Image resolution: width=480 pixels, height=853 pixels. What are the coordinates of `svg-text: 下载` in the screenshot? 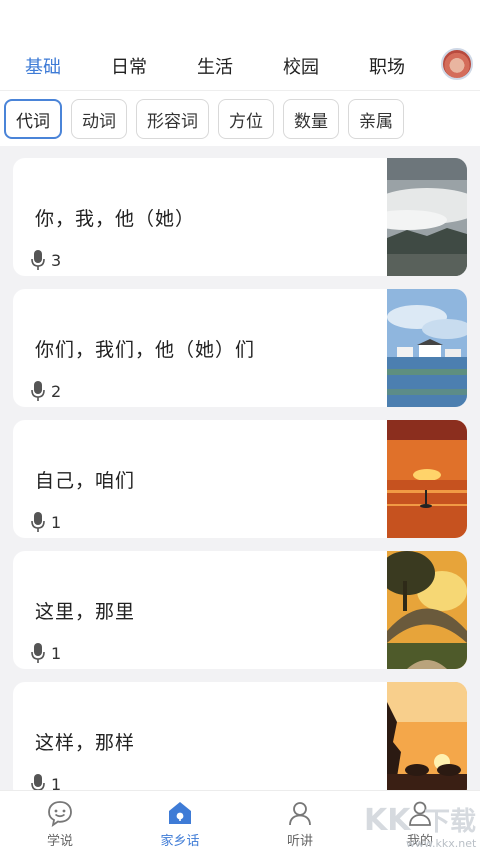 It's located at (450, 822).